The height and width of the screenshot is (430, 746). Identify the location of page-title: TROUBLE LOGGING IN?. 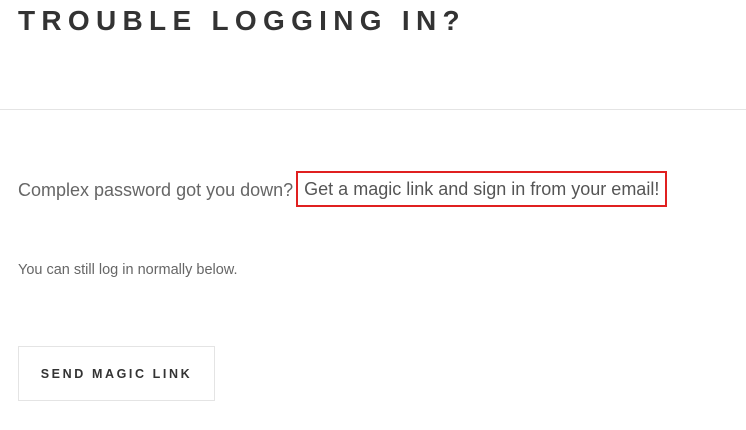
(242, 20).